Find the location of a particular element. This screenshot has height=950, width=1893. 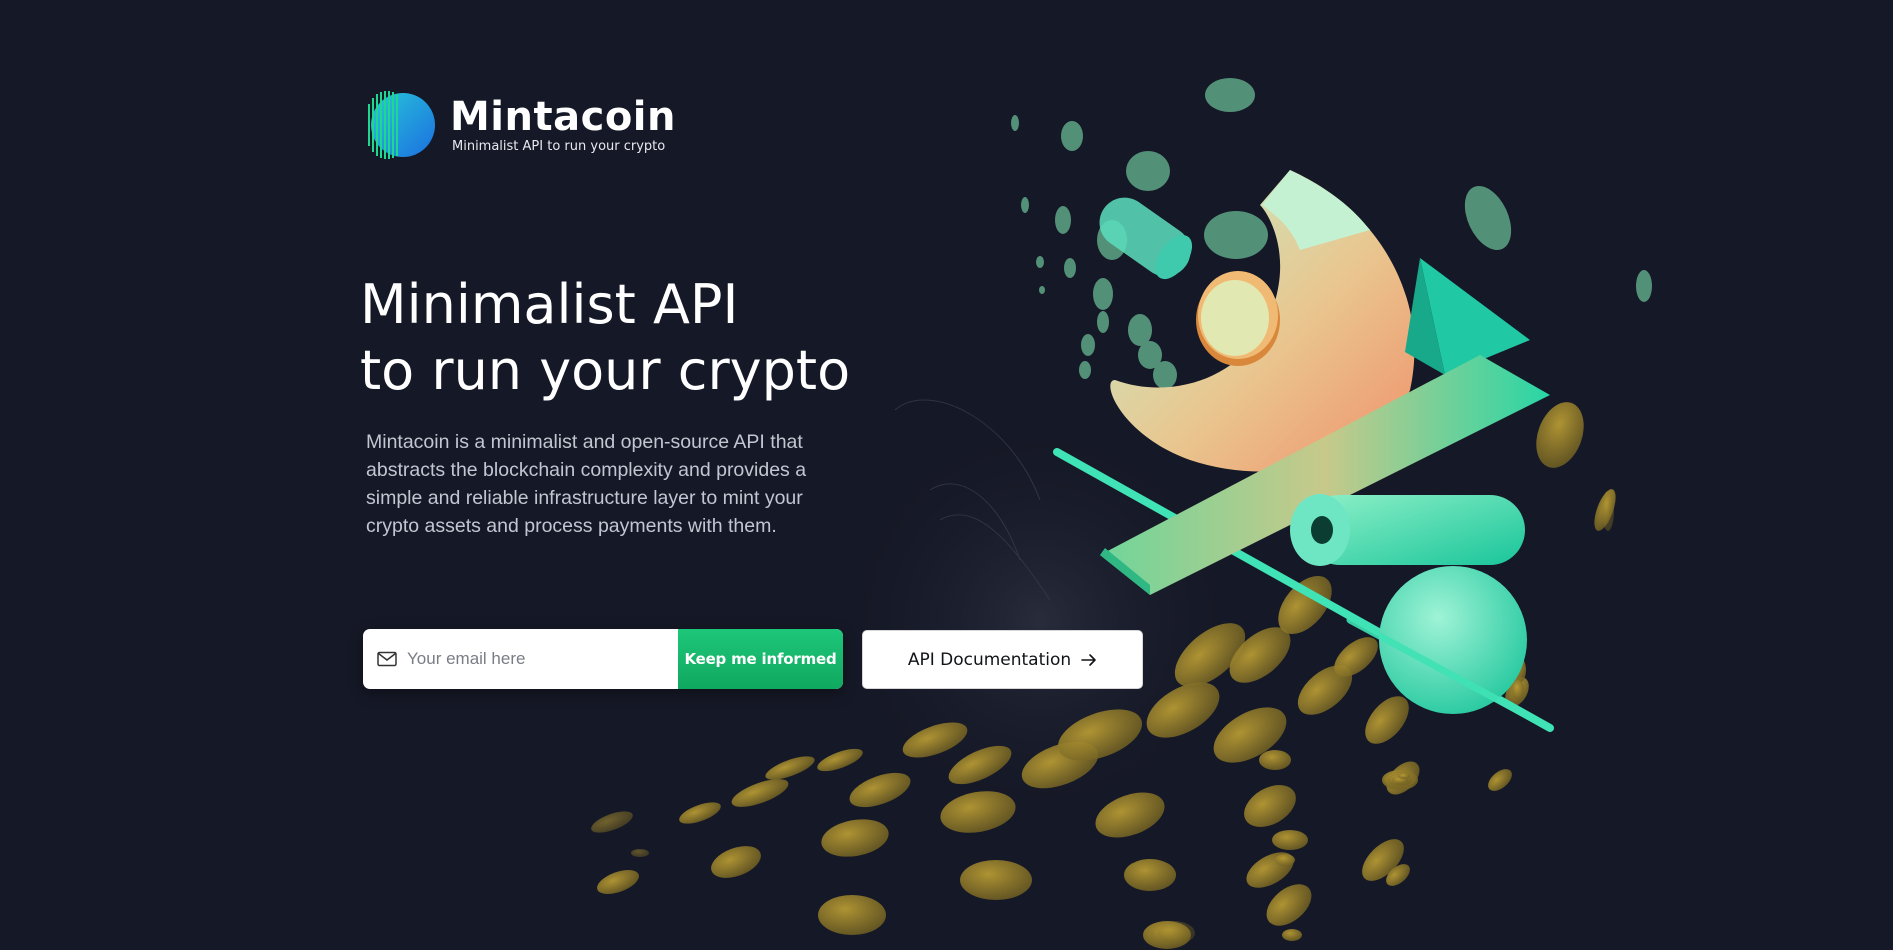

api-documentation-label: API Documentation is located at coordinates (989, 659).